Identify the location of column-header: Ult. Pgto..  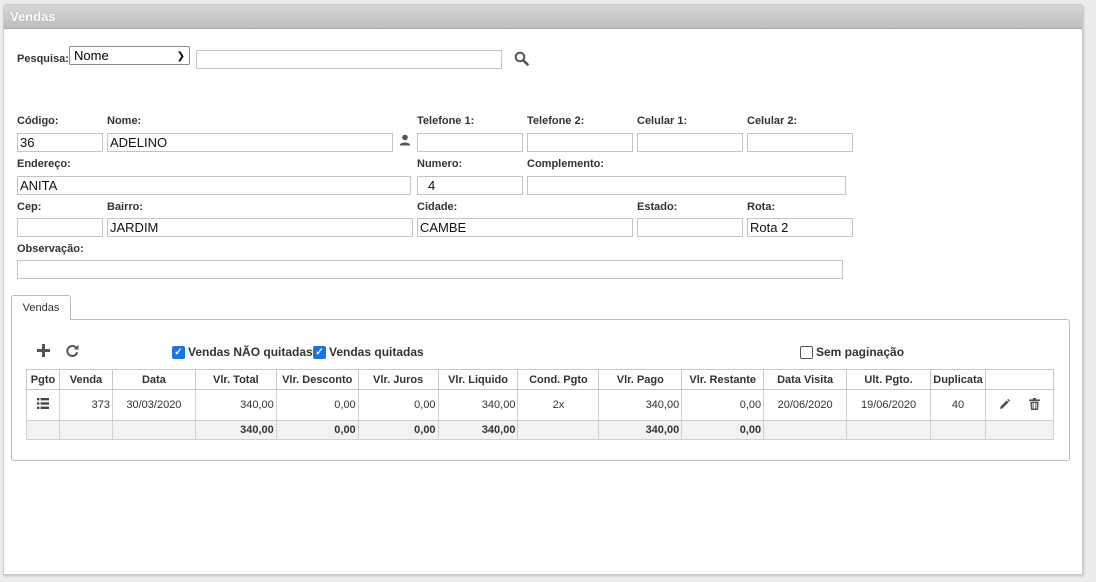
(889, 379).